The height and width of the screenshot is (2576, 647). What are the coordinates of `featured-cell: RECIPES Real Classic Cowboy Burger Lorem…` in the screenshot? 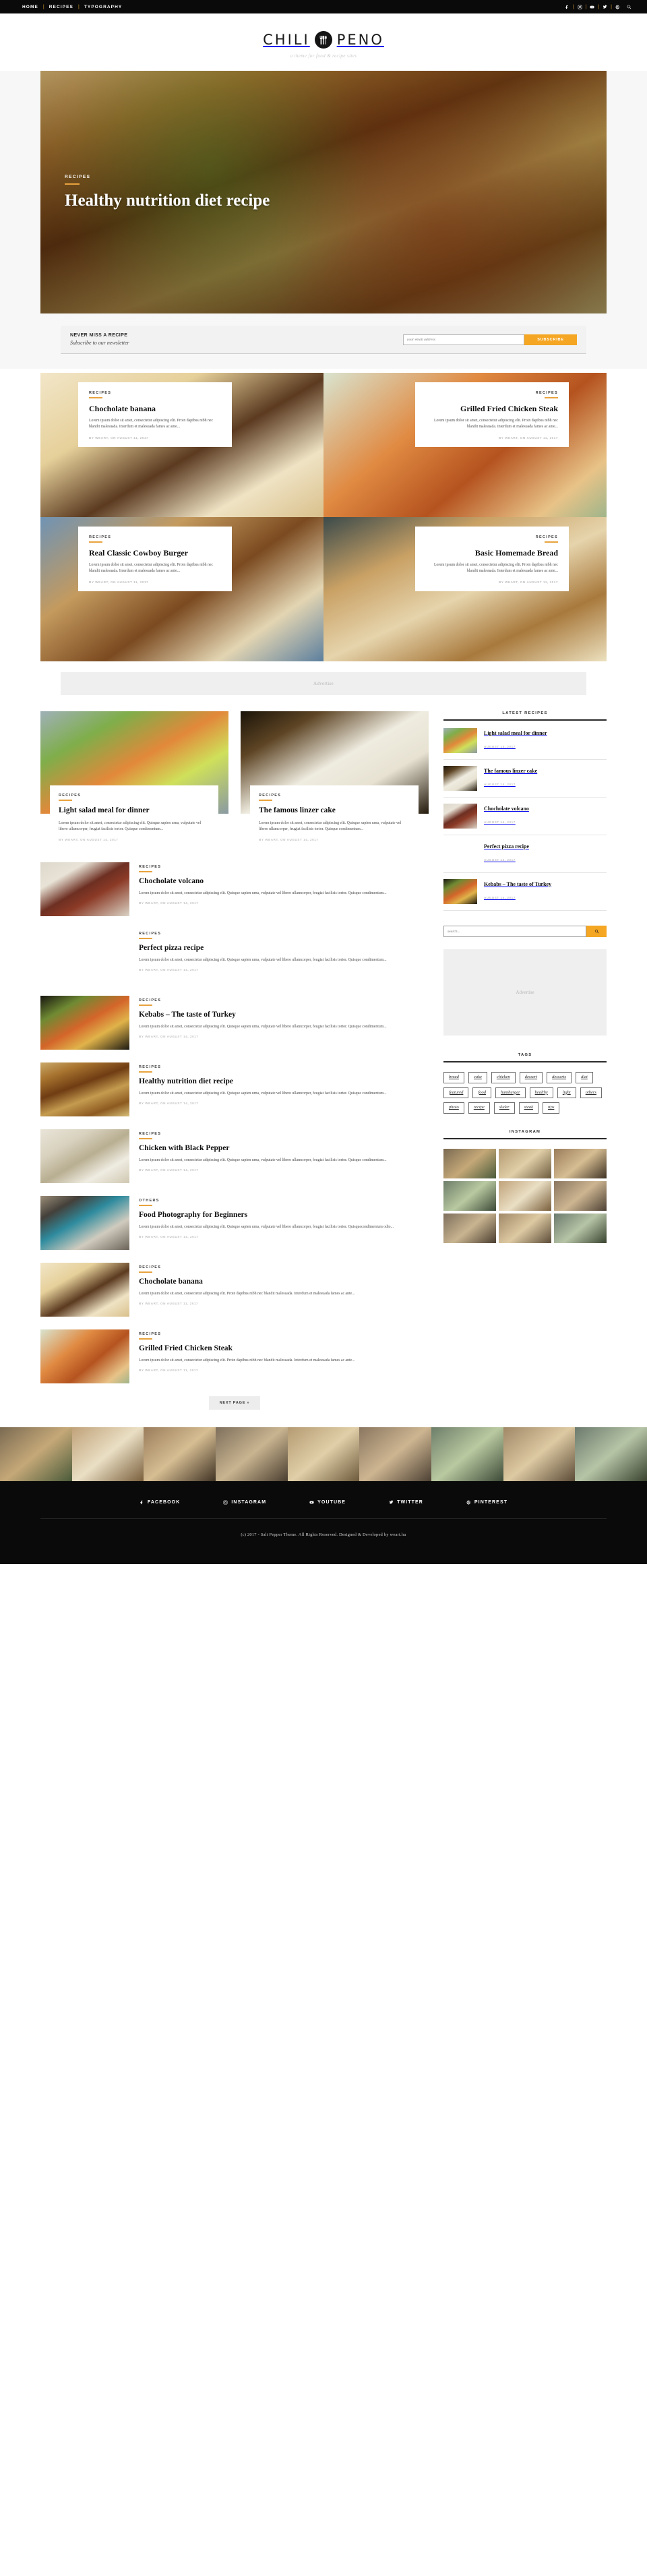 It's located at (182, 589).